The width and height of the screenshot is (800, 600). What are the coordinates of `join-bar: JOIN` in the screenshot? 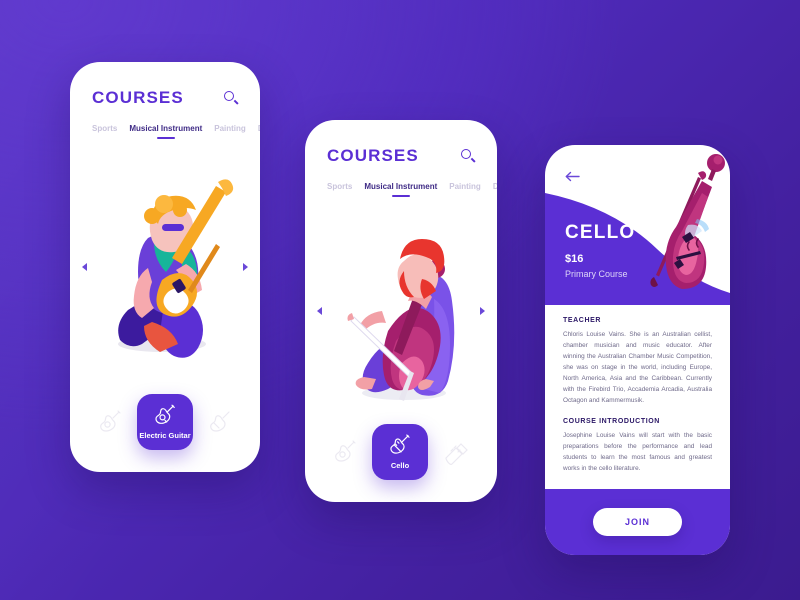 It's located at (637, 522).